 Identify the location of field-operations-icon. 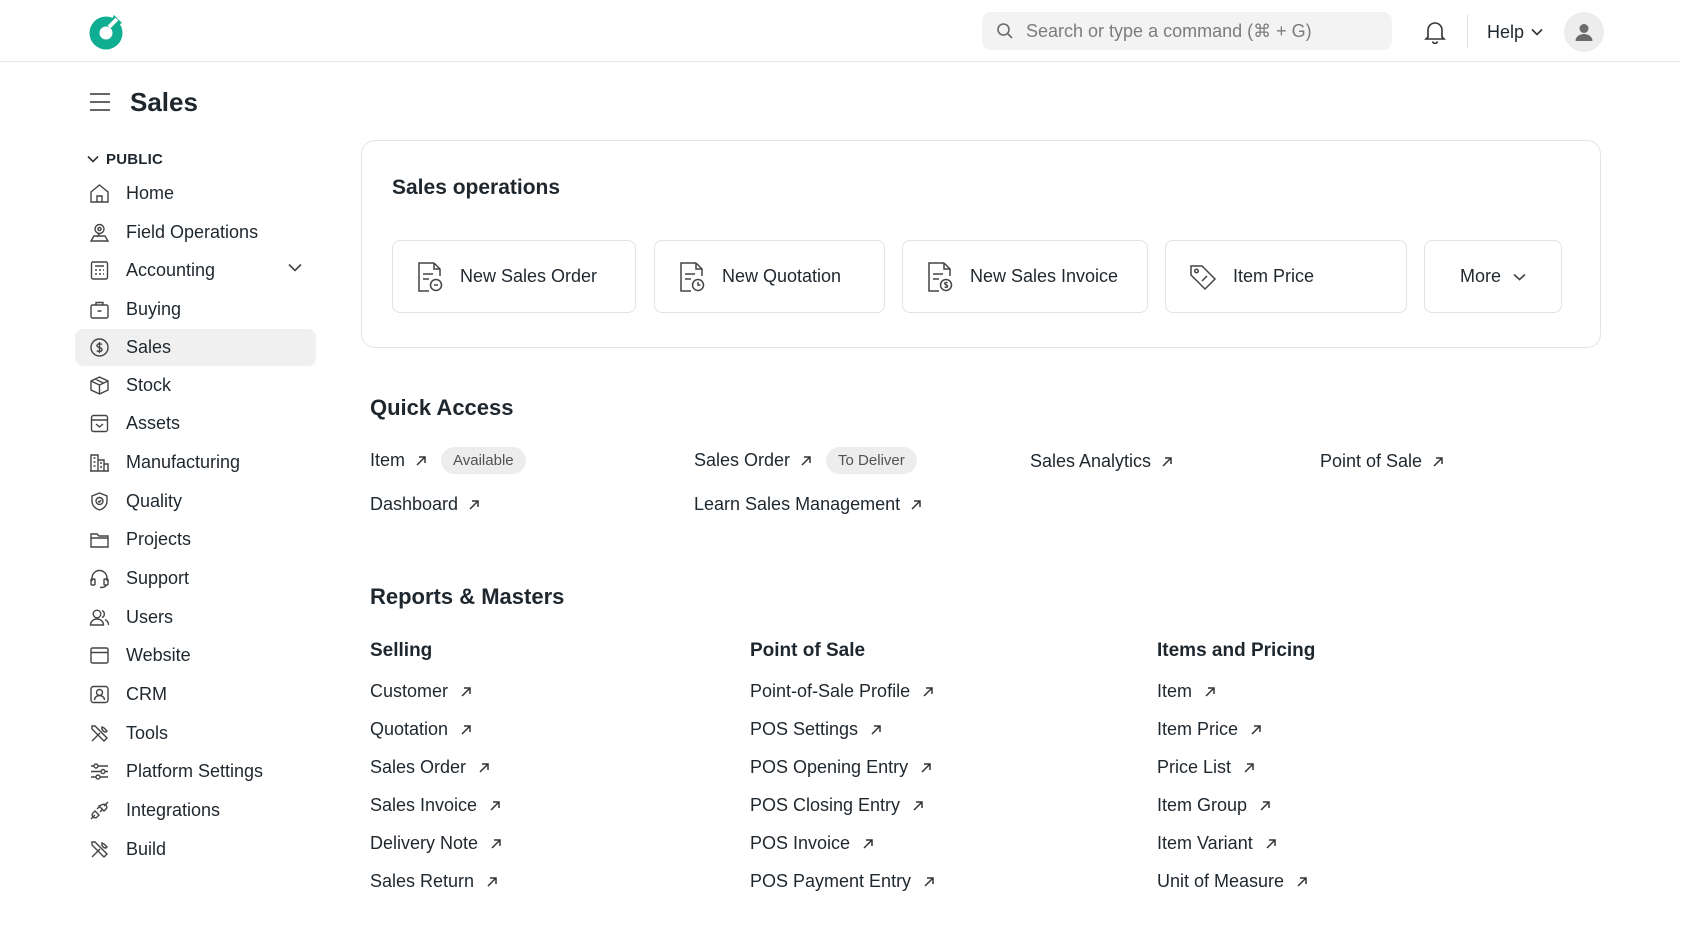
(99, 232).